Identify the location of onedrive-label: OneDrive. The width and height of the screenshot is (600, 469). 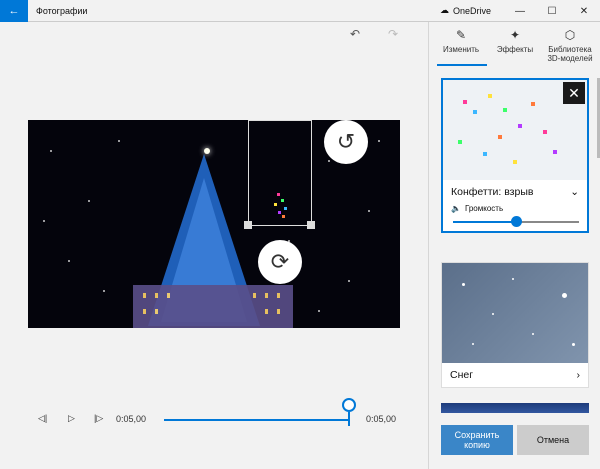
(472, 10).